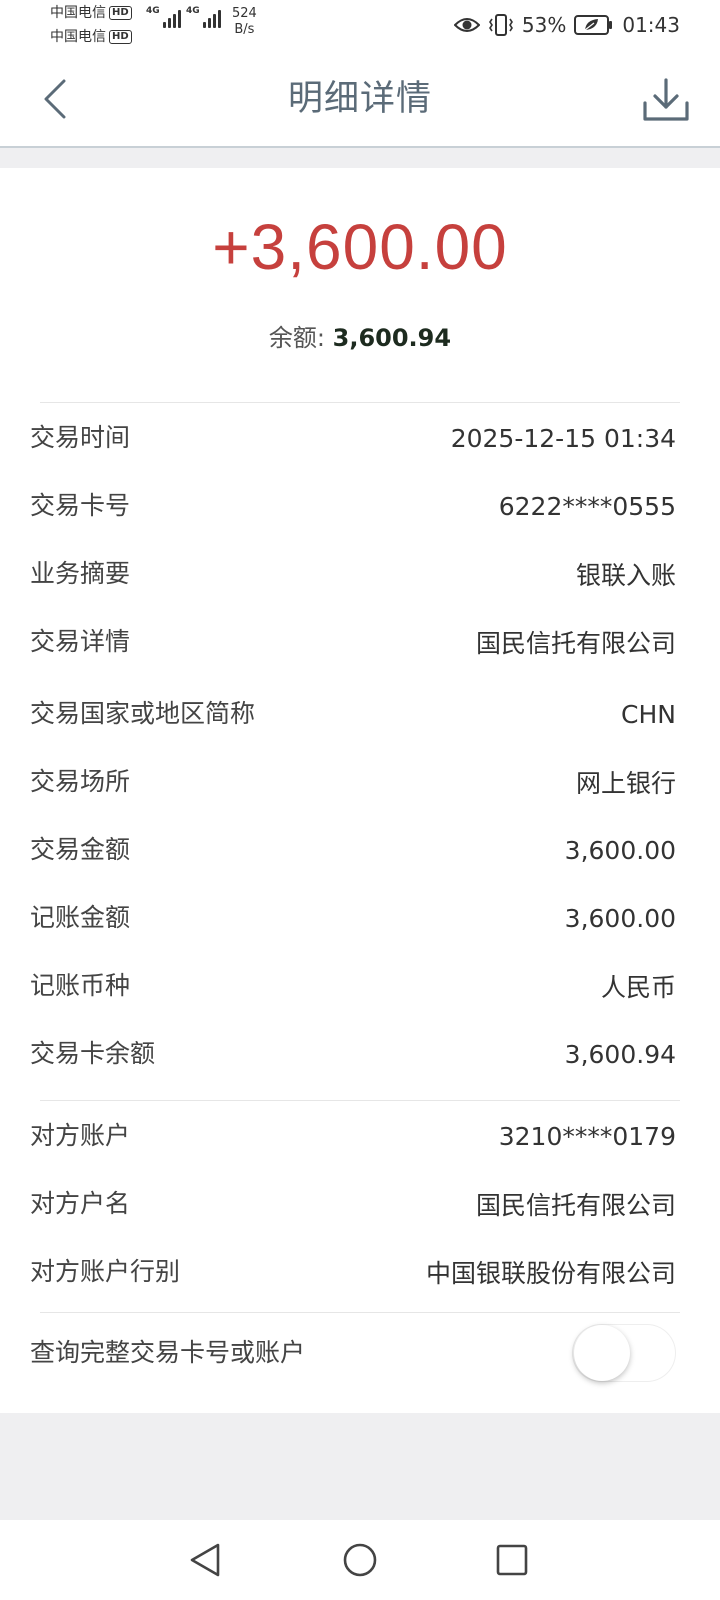 This screenshot has width=720, height=1600. I want to click on system-nav-bar, so click(360, 1560).